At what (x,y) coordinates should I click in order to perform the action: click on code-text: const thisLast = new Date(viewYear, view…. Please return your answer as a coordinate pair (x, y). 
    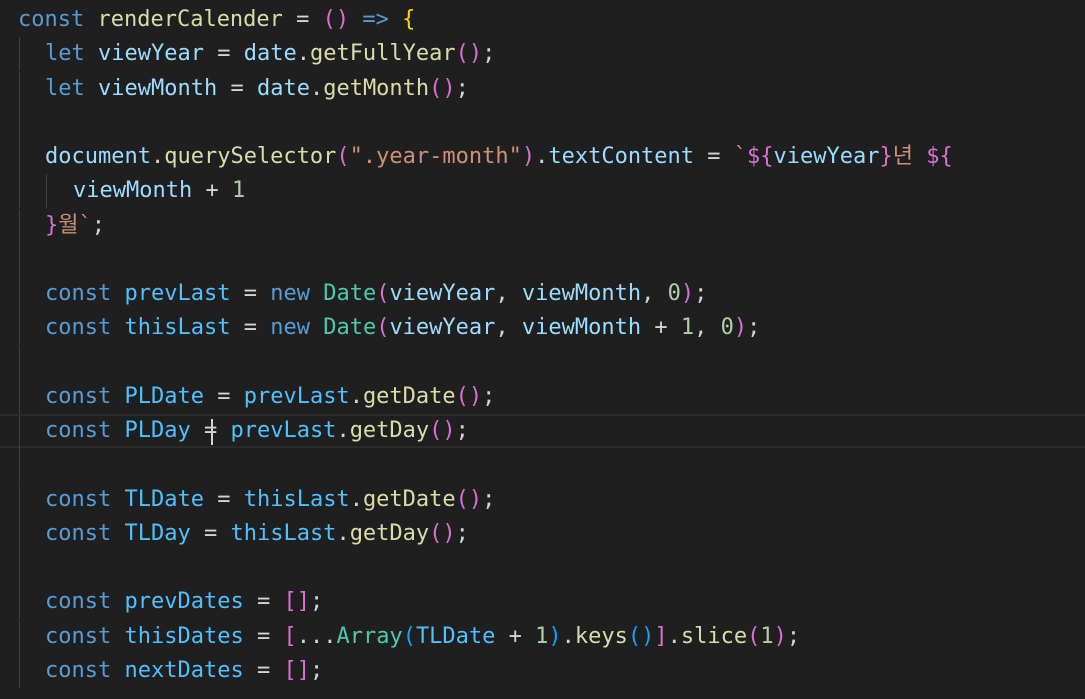
    Looking at the image, I should click on (402, 328).